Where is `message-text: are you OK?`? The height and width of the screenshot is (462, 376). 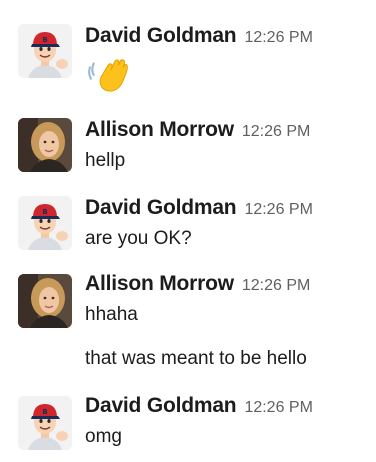 message-text: are you OK? is located at coordinates (138, 238).